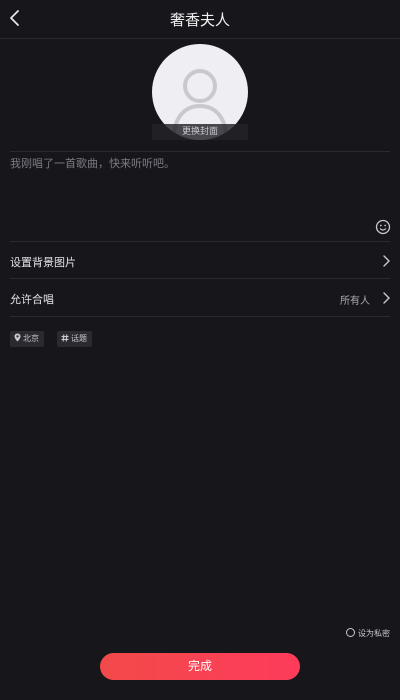 This screenshot has height=700, width=400. Describe the element at coordinates (32, 299) in the screenshot. I see `allow-chorus-label: 允许合唱` at that location.